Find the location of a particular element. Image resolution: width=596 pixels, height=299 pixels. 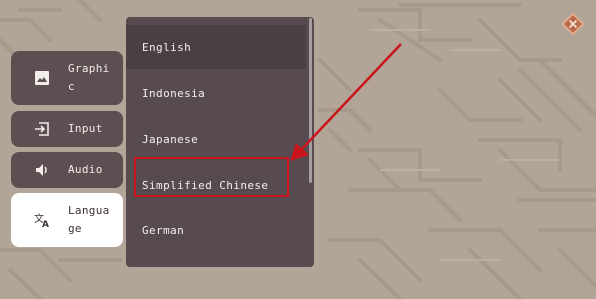

sidebar-item-input: Input is located at coordinates (67, 129).